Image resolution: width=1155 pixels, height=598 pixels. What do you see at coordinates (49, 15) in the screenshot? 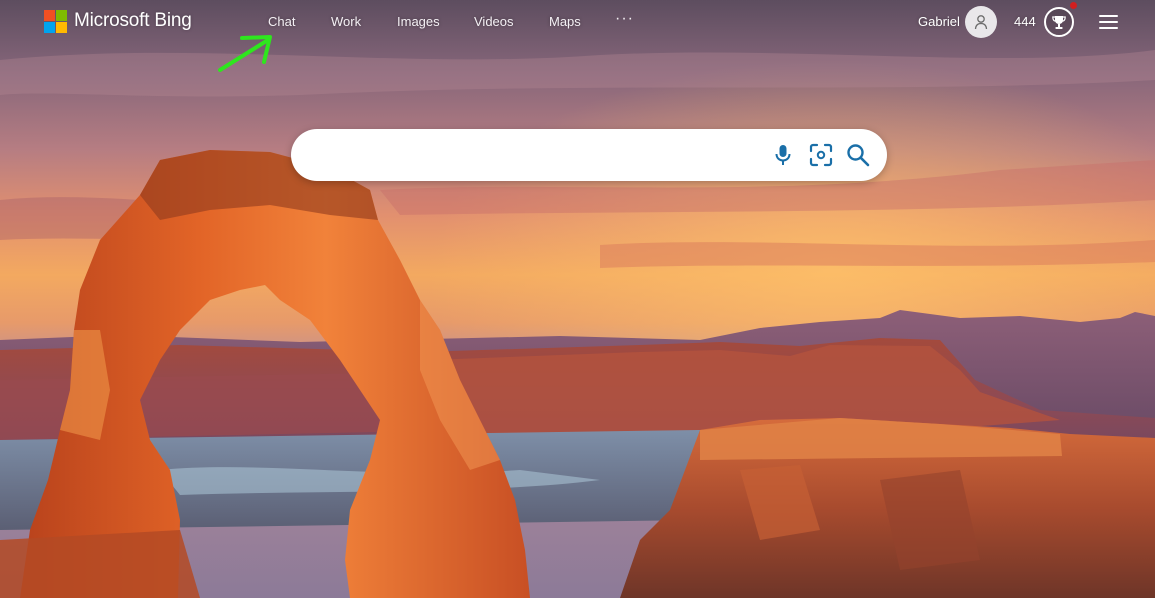
I see `logo-square-red` at bounding box center [49, 15].